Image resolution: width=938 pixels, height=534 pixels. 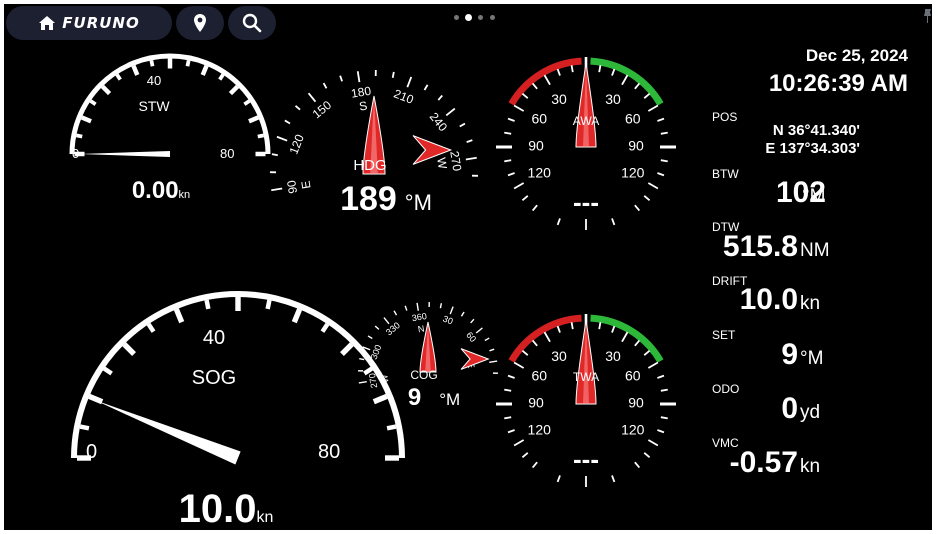 I want to click on set-readout: 9, so click(x=789, y=355).